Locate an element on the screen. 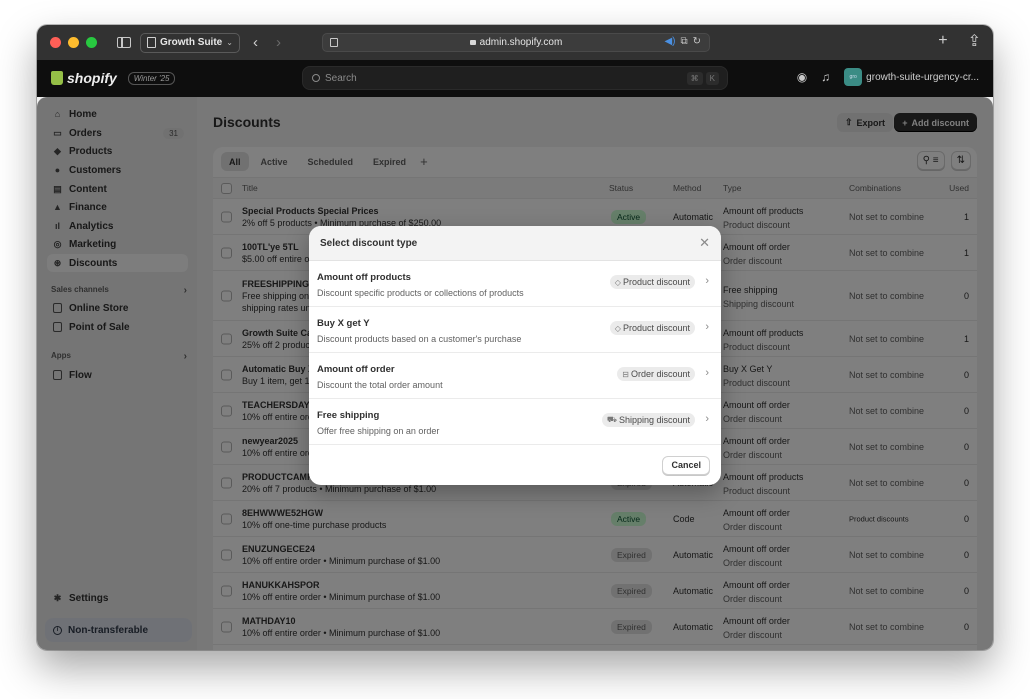 The height and width of the screenshot is (699, 1030). tab-group-label: Growth Suite is located at coordinates (191, 42).